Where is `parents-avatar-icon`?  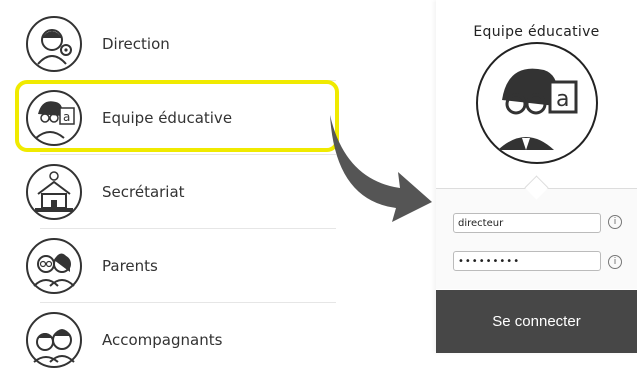
parents-avatar-icon is located at coordinates (54, 265).